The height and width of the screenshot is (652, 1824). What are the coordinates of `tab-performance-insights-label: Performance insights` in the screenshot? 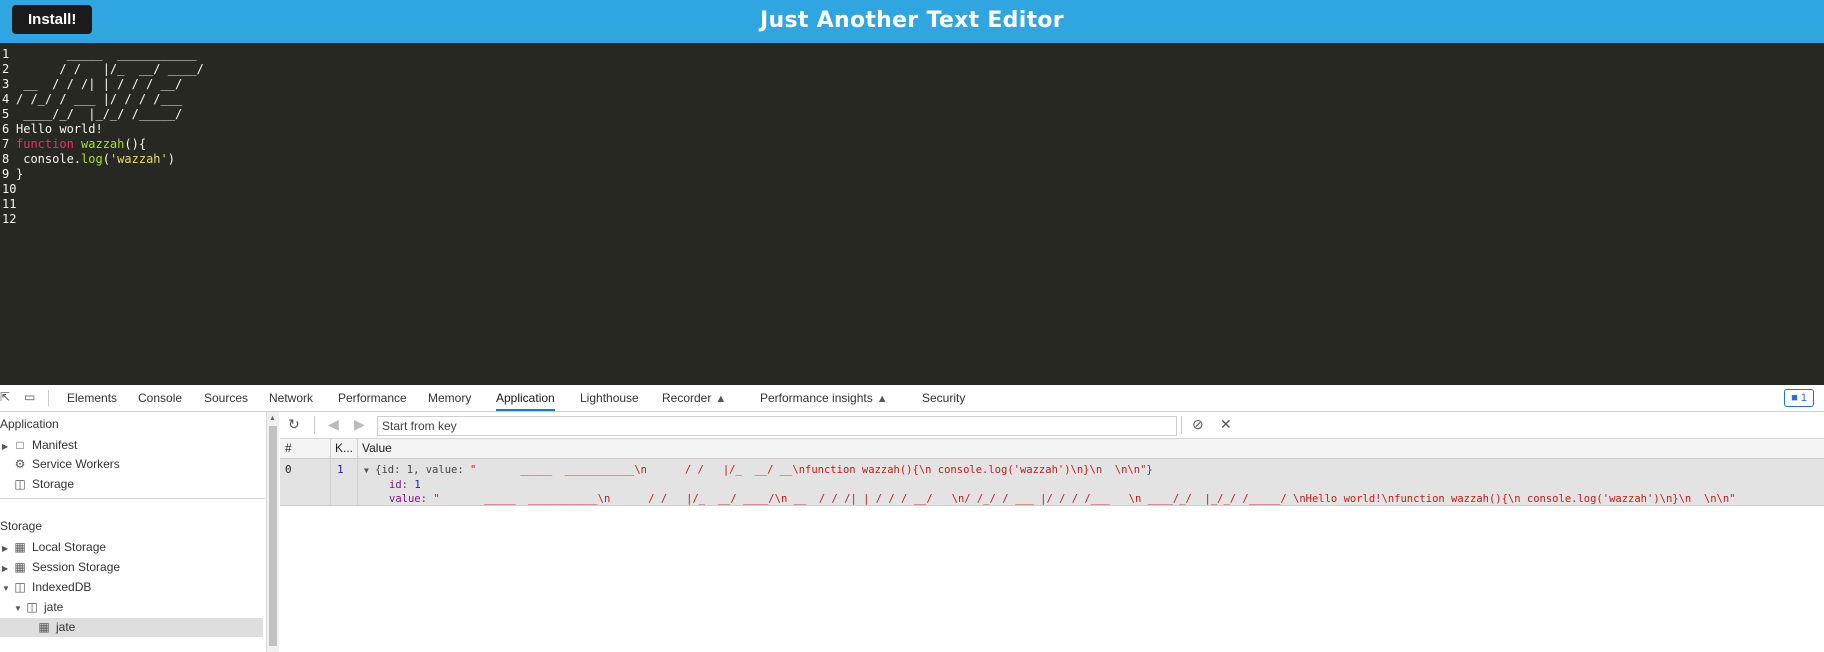 It's located at (816, 398).